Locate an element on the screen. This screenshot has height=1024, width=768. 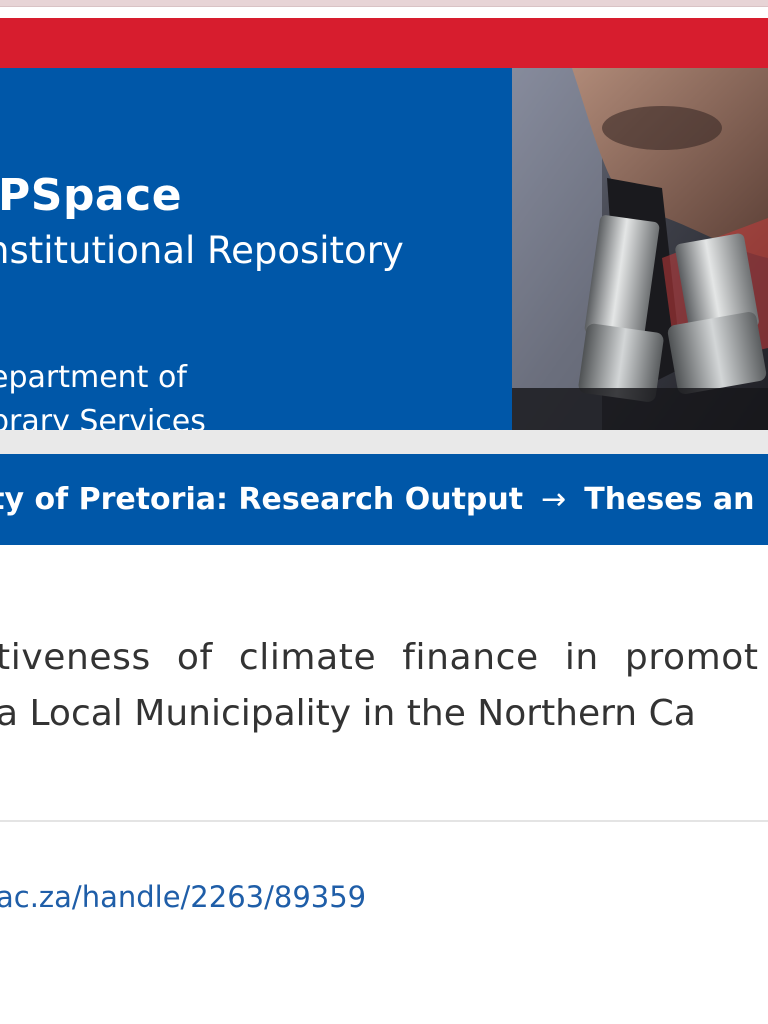
breadcrumb-item-theses: Theses an is located at coordinates (669, 499).